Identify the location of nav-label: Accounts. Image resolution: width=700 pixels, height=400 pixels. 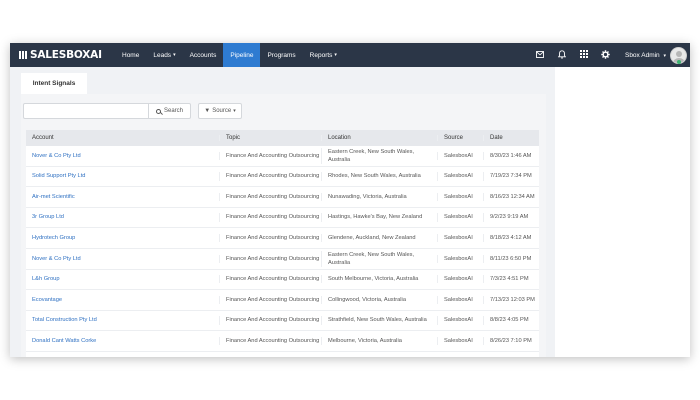
(203, 55).